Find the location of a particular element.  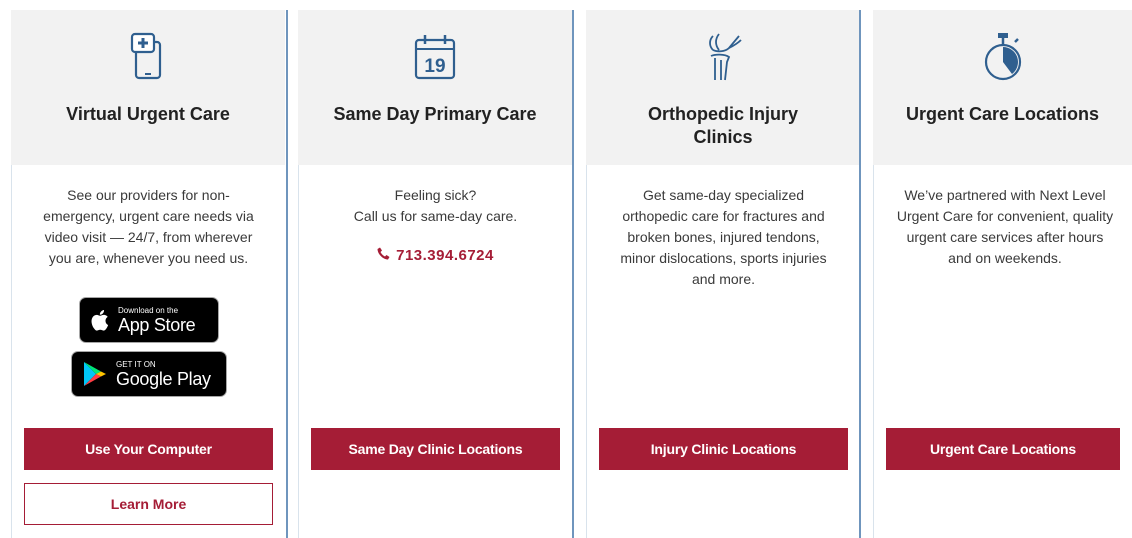

app-store-badge: Download on the App Store is located at coordinates (149, 320).